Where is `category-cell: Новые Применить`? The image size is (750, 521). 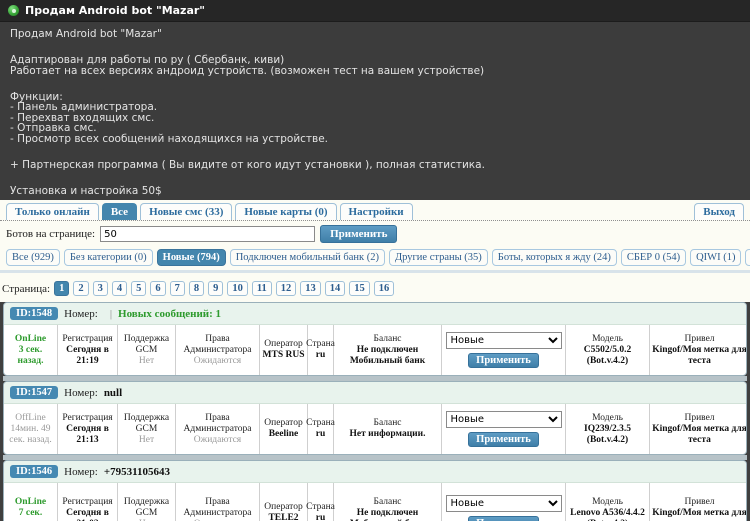 category-cell: Новые Применить is located at coordinates (504, 350).